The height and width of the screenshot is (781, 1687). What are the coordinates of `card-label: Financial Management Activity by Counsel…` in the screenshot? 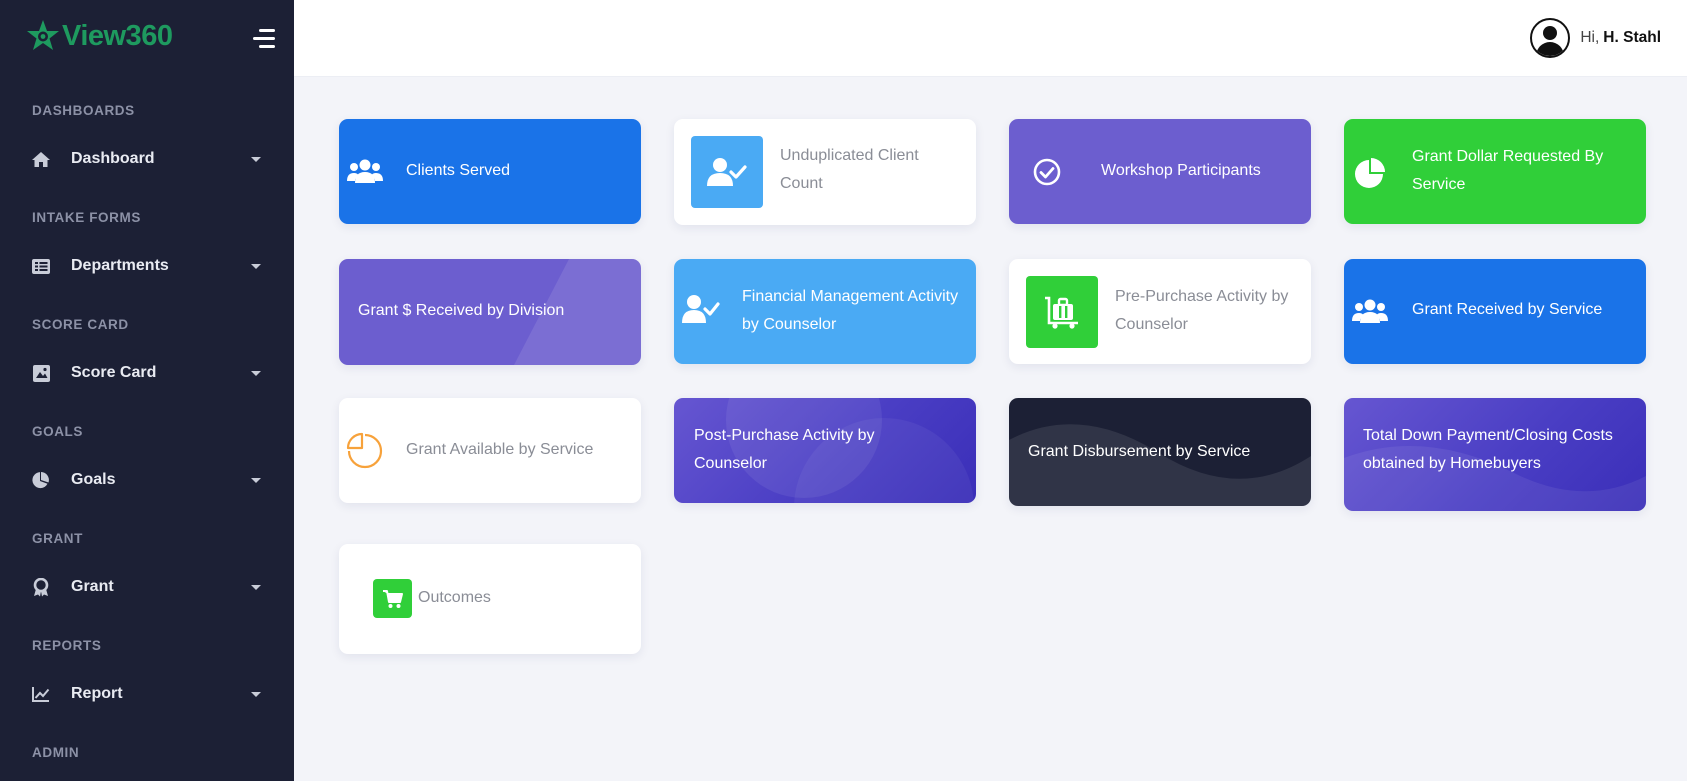 It's located at (850, 310).